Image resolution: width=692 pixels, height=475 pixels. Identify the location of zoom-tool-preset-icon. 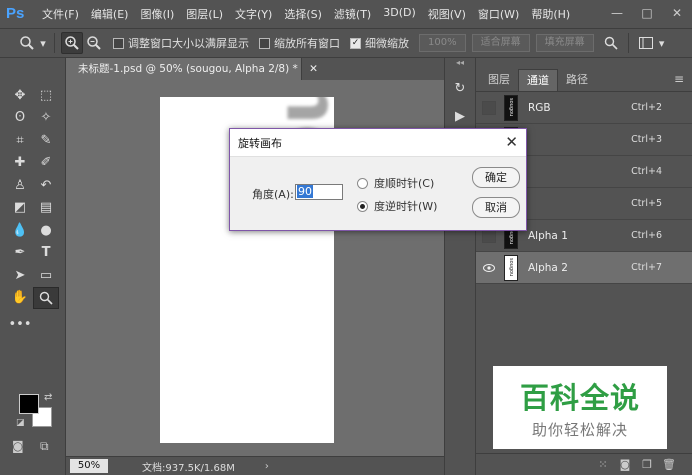
(27, 43).